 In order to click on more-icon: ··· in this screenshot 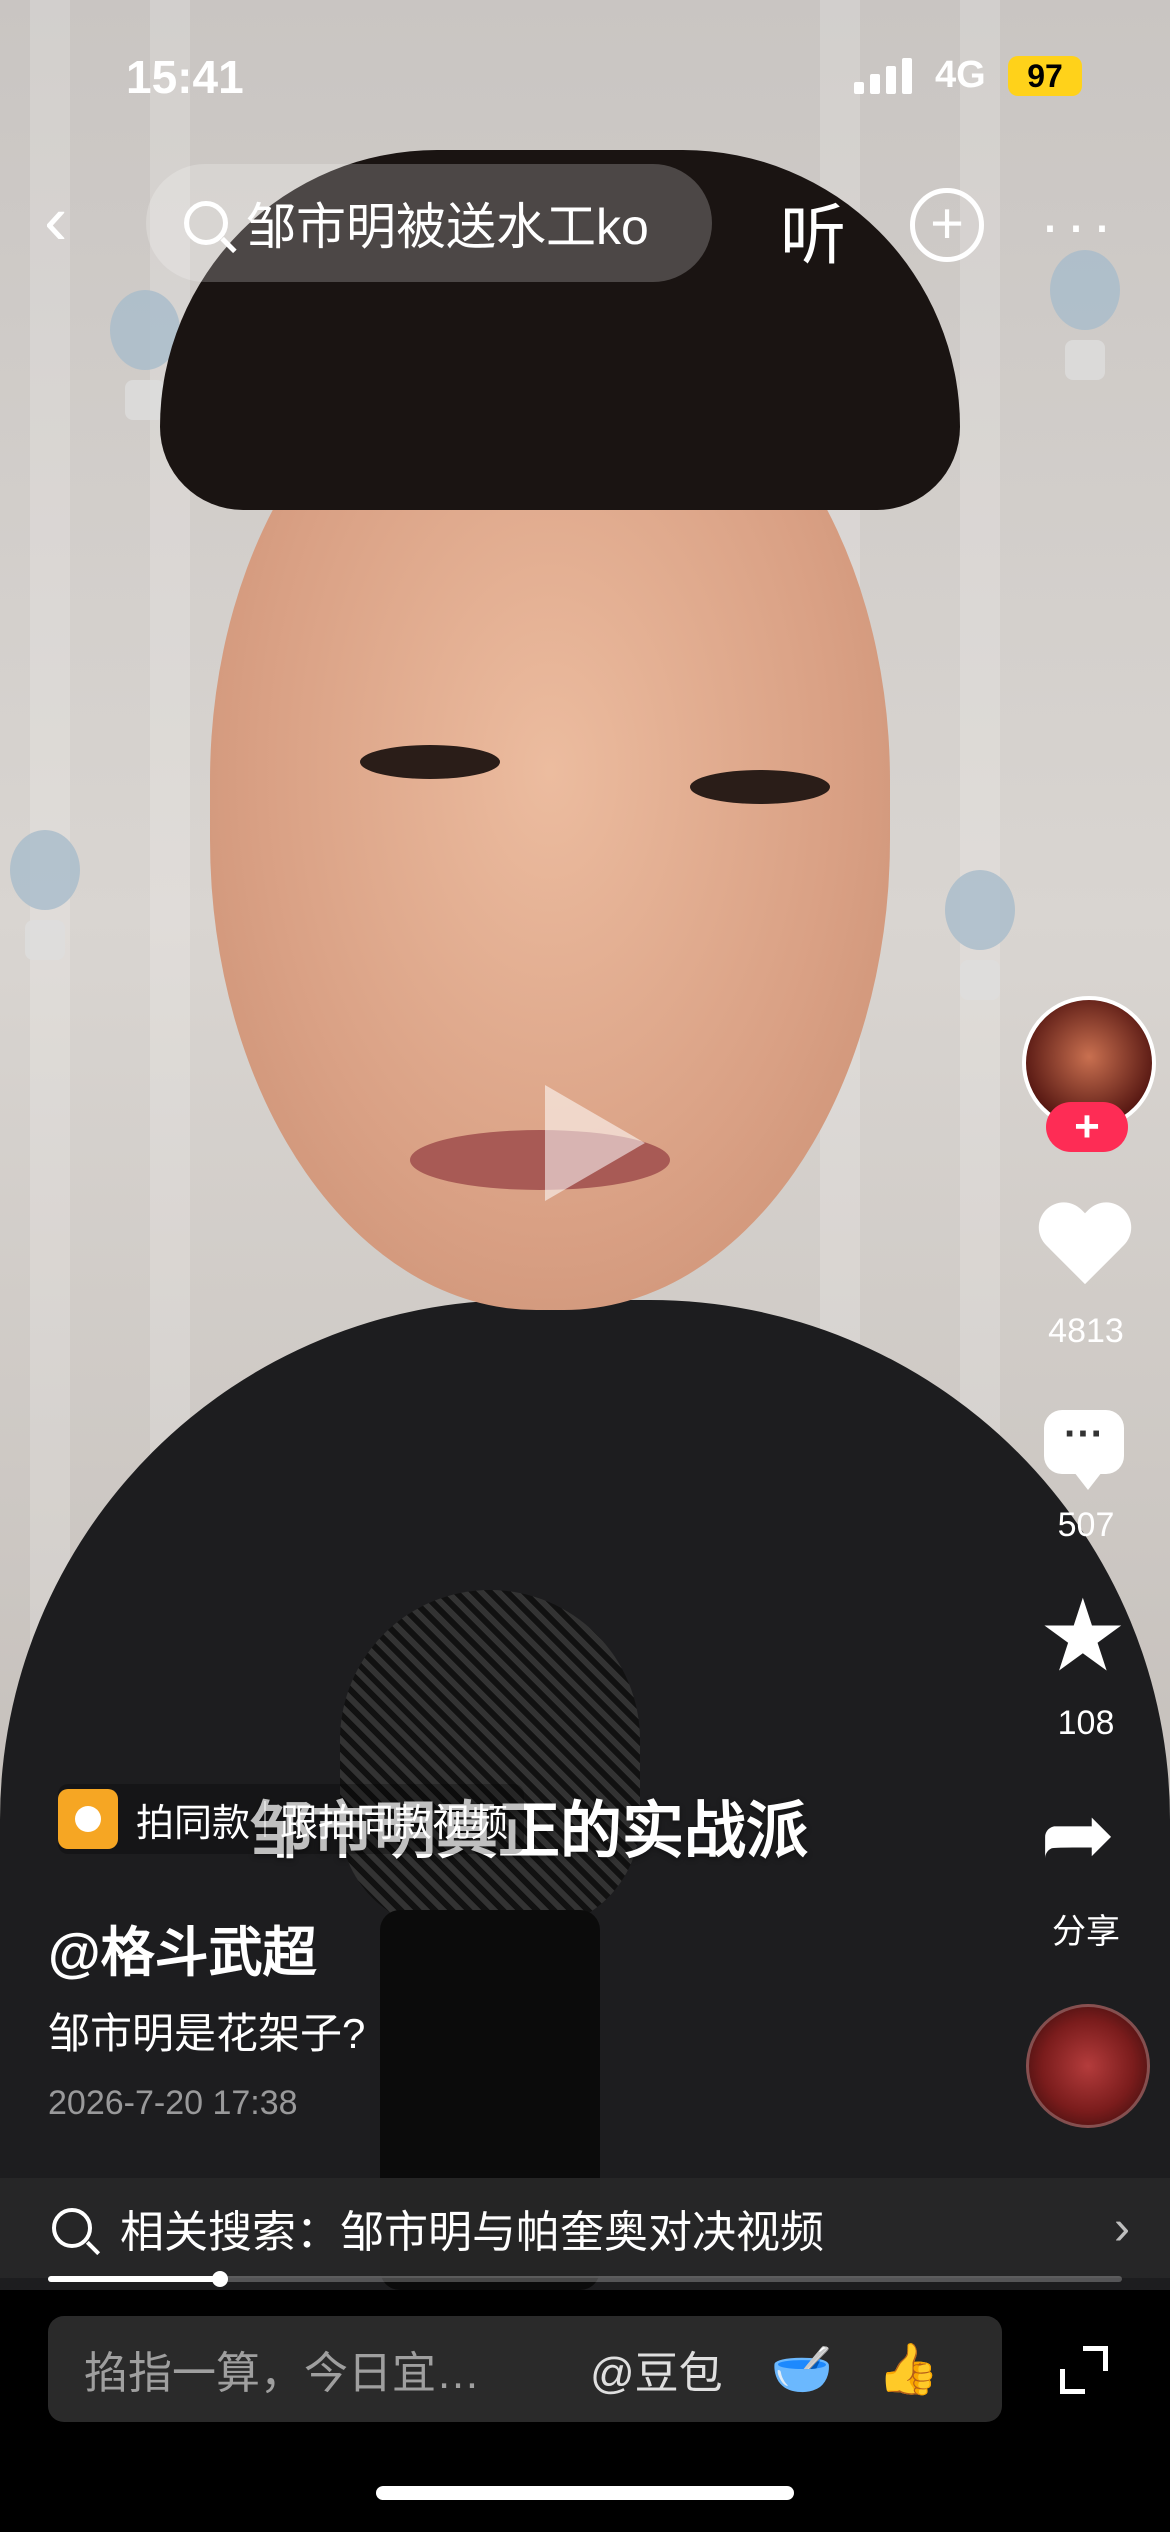, I will do `click(1079, 224)`.